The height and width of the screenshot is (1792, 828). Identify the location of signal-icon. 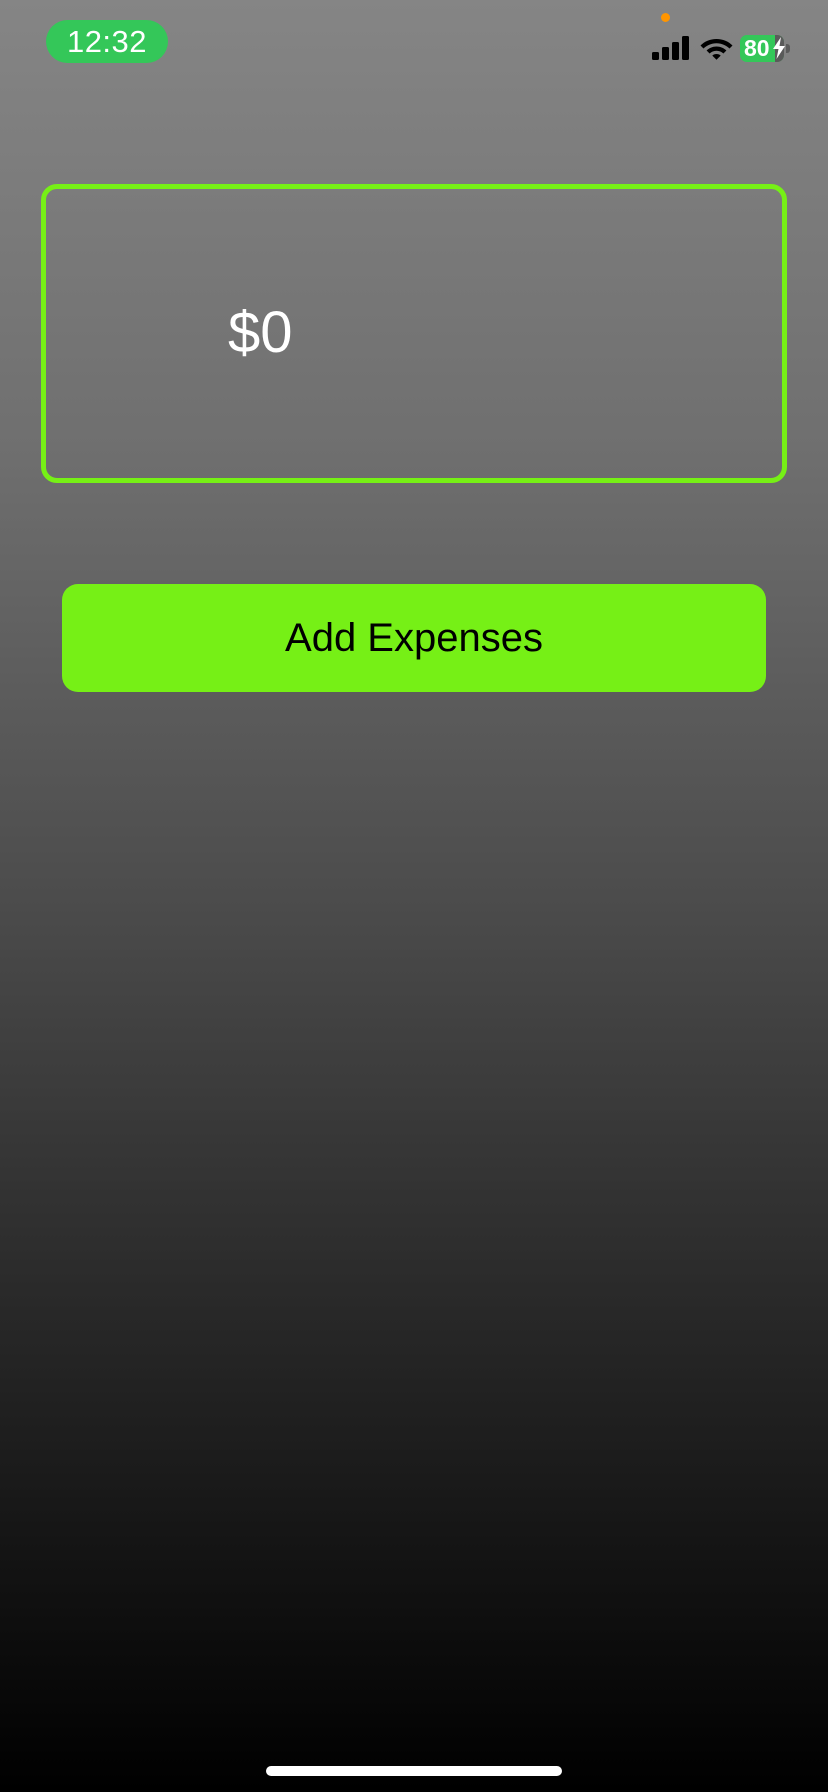
(670, 48).